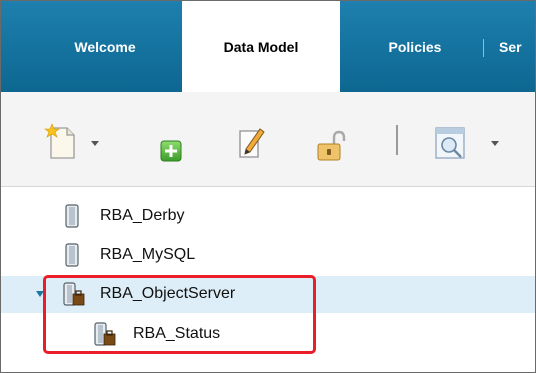 The width and height of the screenshot is (536, 373). What do you see at coordinates (168, 293) in the screenshot?
I see `tree-item-label: RBA_ObjectServer` at bounding box center [168, 293].